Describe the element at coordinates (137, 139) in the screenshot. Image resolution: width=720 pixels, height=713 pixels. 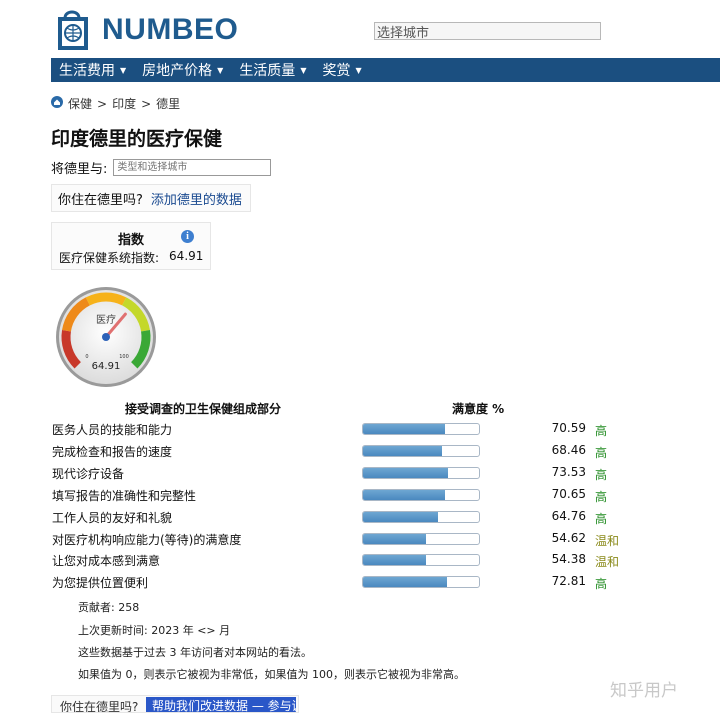
I see `page-title: 印度德里的医疗保健` at that location.